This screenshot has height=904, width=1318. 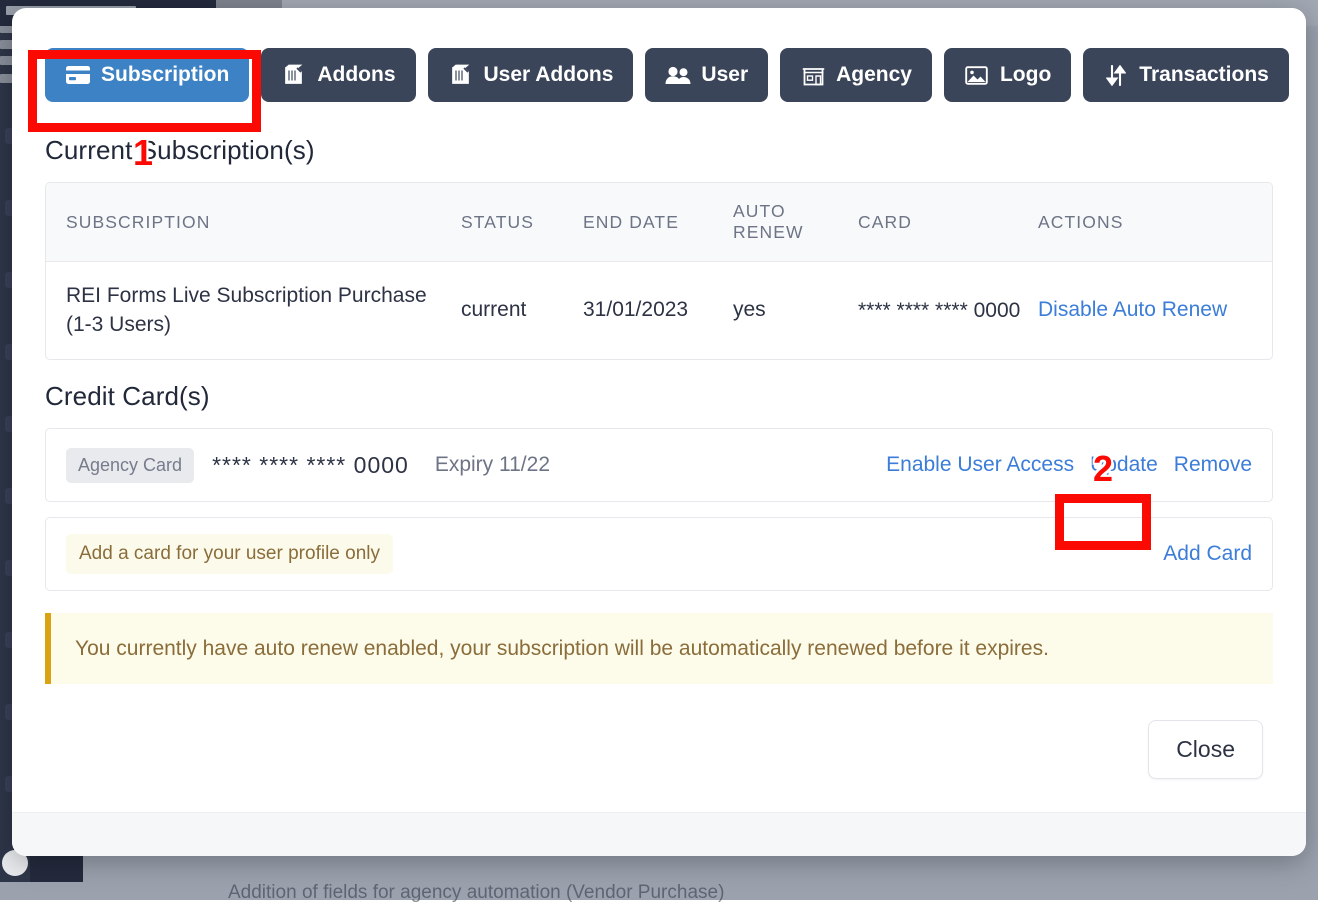 What do you see at coordinates (678, 75) in the screenshot?
I see `users-icon` at bounding box center [678, 75].